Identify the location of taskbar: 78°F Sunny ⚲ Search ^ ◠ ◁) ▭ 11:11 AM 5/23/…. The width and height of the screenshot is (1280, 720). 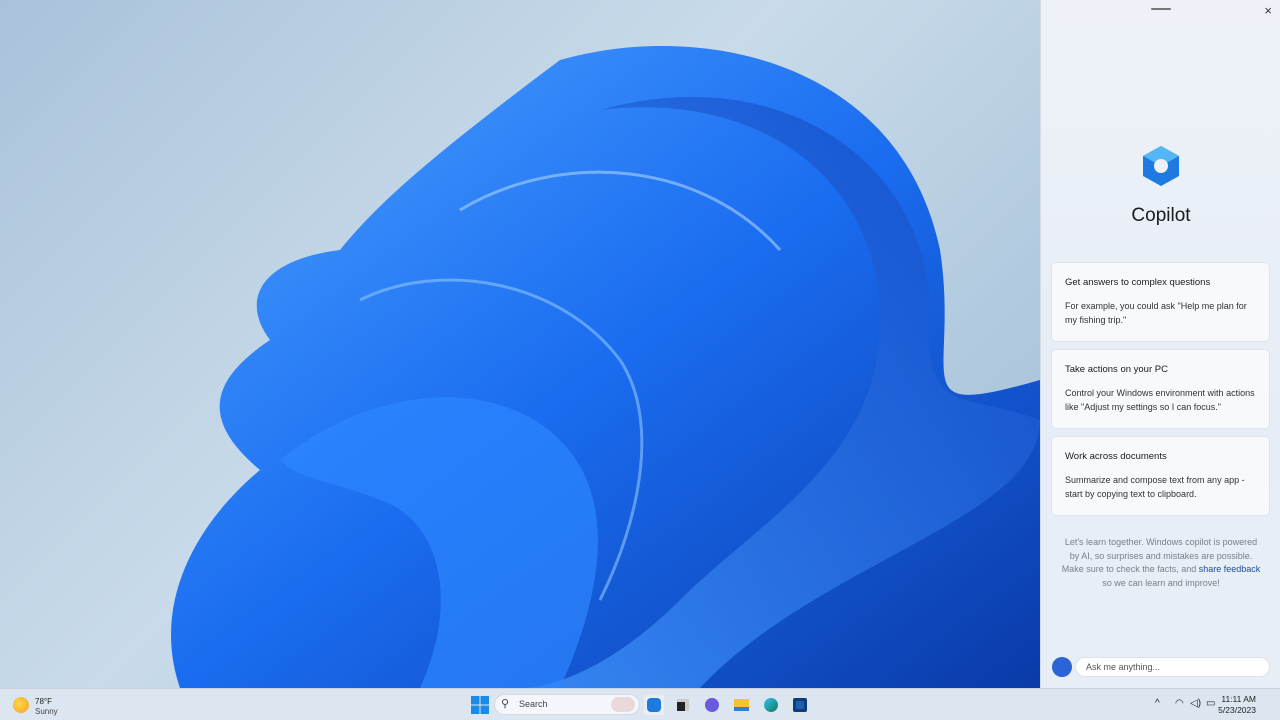
(640, 704).